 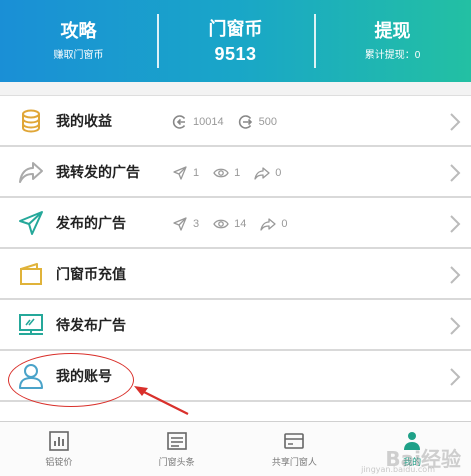 I want to click on bar-chart-icon, so click(x=59, y=441).